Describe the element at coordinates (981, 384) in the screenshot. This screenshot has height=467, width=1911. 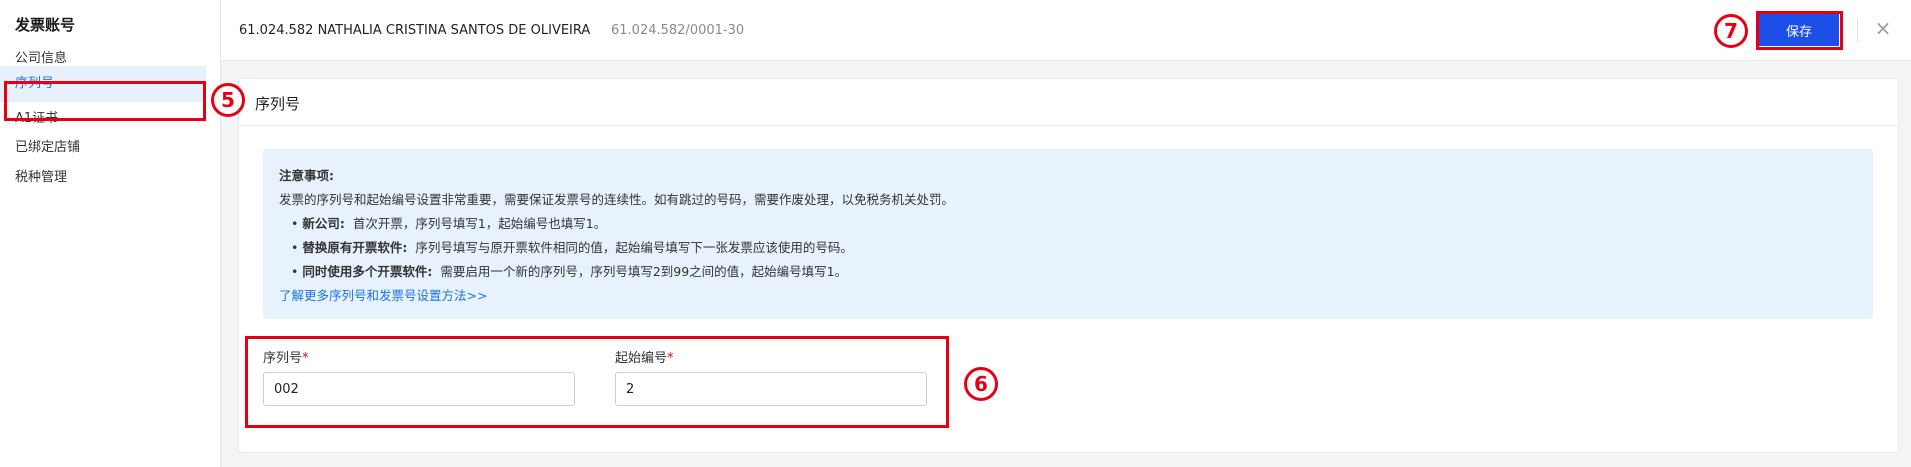
I see `step-6-marker: 6` at that location.